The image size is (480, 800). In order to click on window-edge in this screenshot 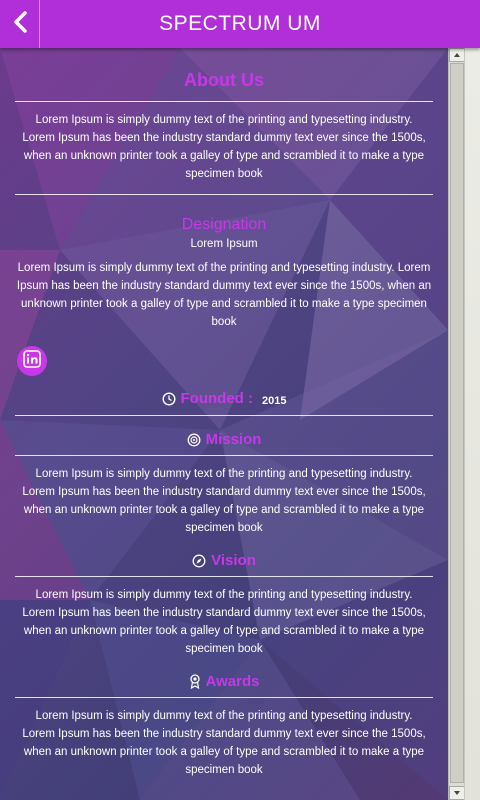, I will do `click(472, 424)`.